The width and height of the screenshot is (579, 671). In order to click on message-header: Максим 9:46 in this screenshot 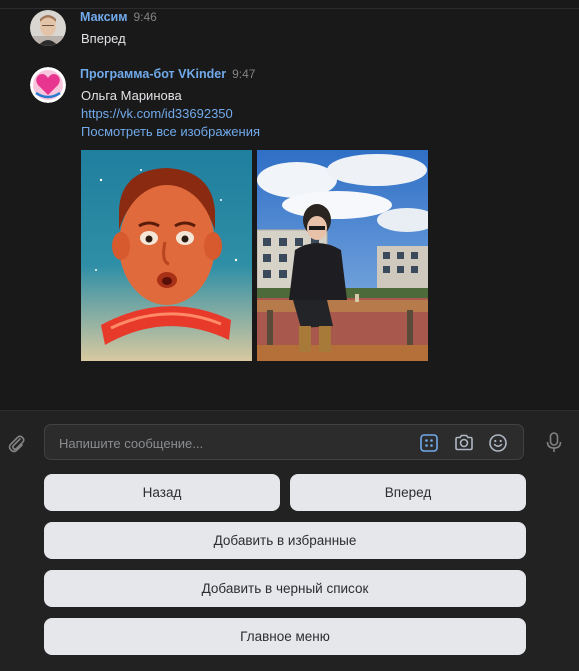, I will do `click(118, 17)`.